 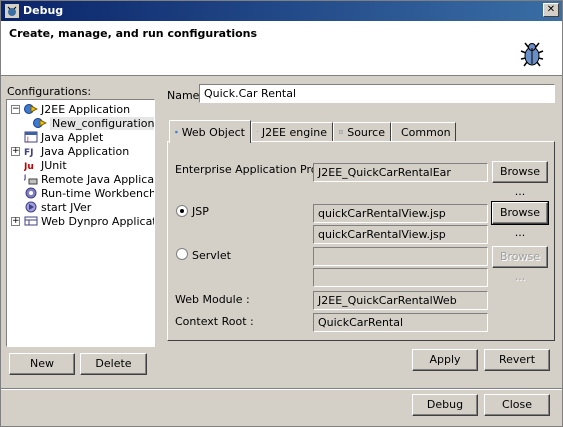 What do you see at coordinates (400, 256) in the screenshot?
I see `servlet-field` at bounding box center [400, 256].